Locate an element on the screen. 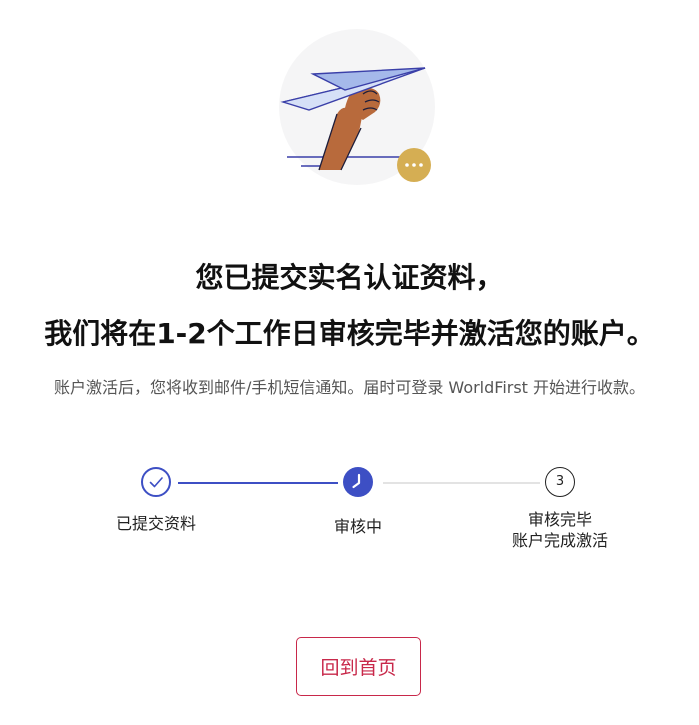 This screenshot has width=699, height=725. page-title-line-2: 我们将在1-2个工作日审核完毕并激活您的账户。 is located at coordinates (349, 333).